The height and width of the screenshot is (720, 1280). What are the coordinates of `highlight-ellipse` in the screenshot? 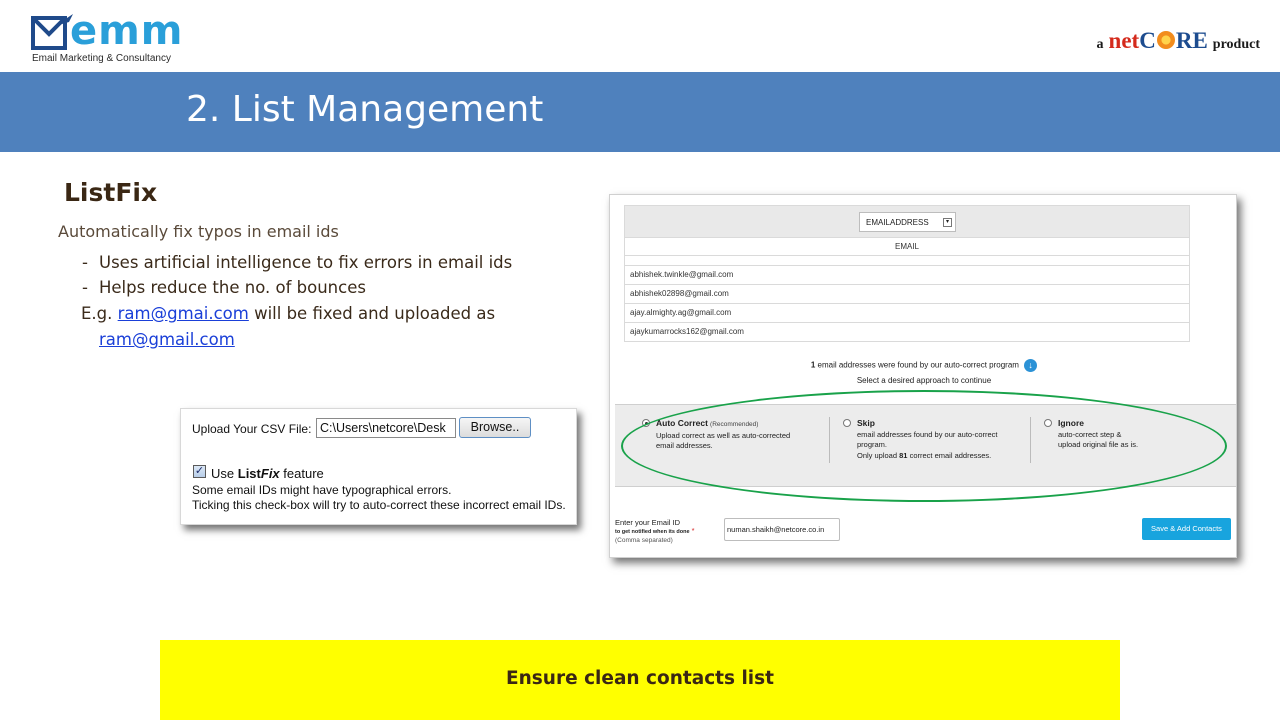 It's located at (924, 446).